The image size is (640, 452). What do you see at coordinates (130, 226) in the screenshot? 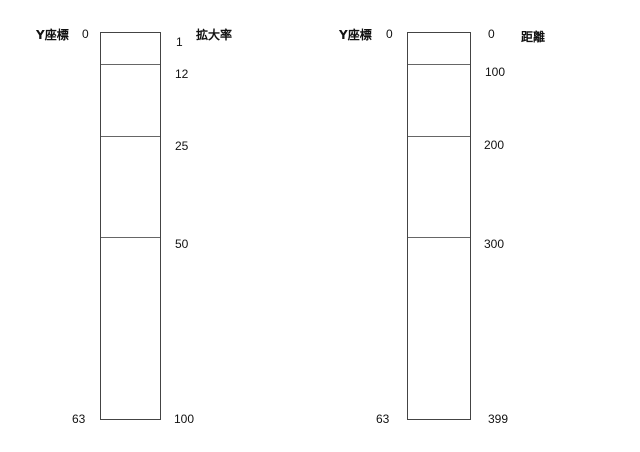
I see `magnification-bar` at bounding box center [130, 226].